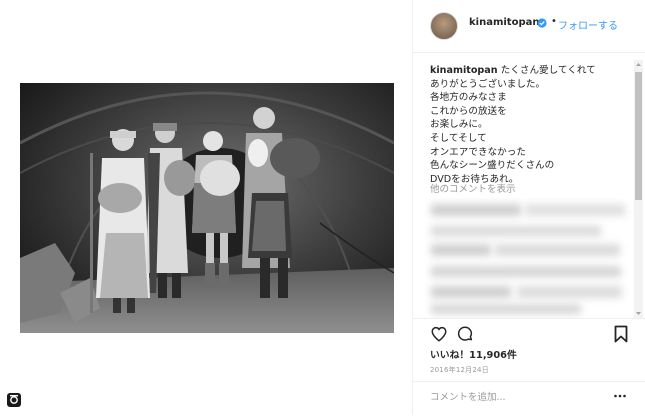 The width and height of the screenshot is (645, 418). What do you see at coordinates (439, 334) in the screenshot?
I see `heart-icon` at bounding box center [439, 334].